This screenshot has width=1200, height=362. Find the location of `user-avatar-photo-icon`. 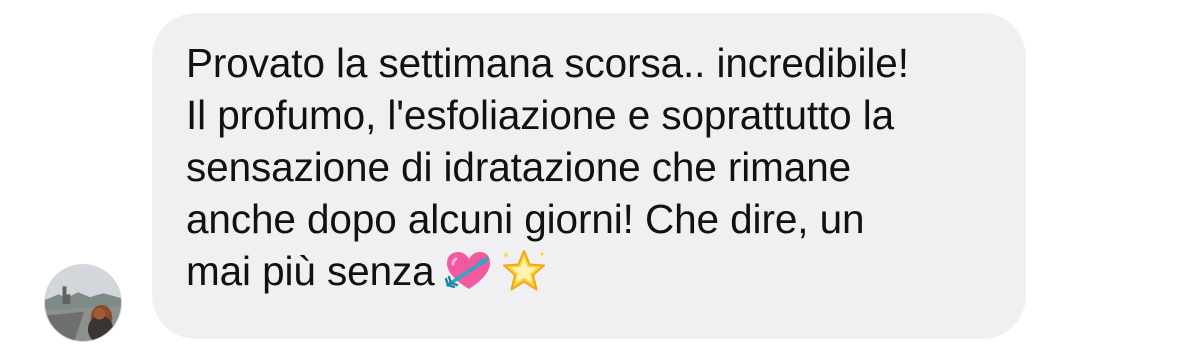

user-avatar-photo-icon is located at coordinates (83, 303).